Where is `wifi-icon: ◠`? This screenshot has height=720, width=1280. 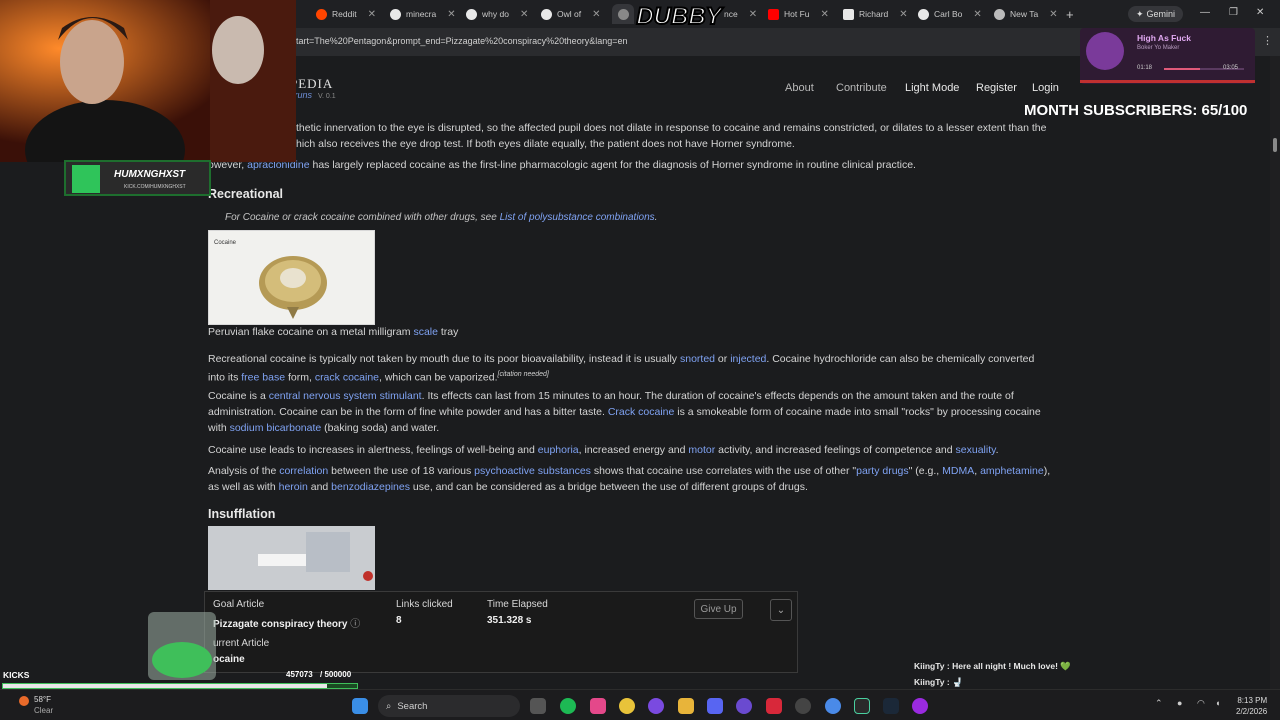
wifi-icon: ◠ is located at coordinates (1201, 703).